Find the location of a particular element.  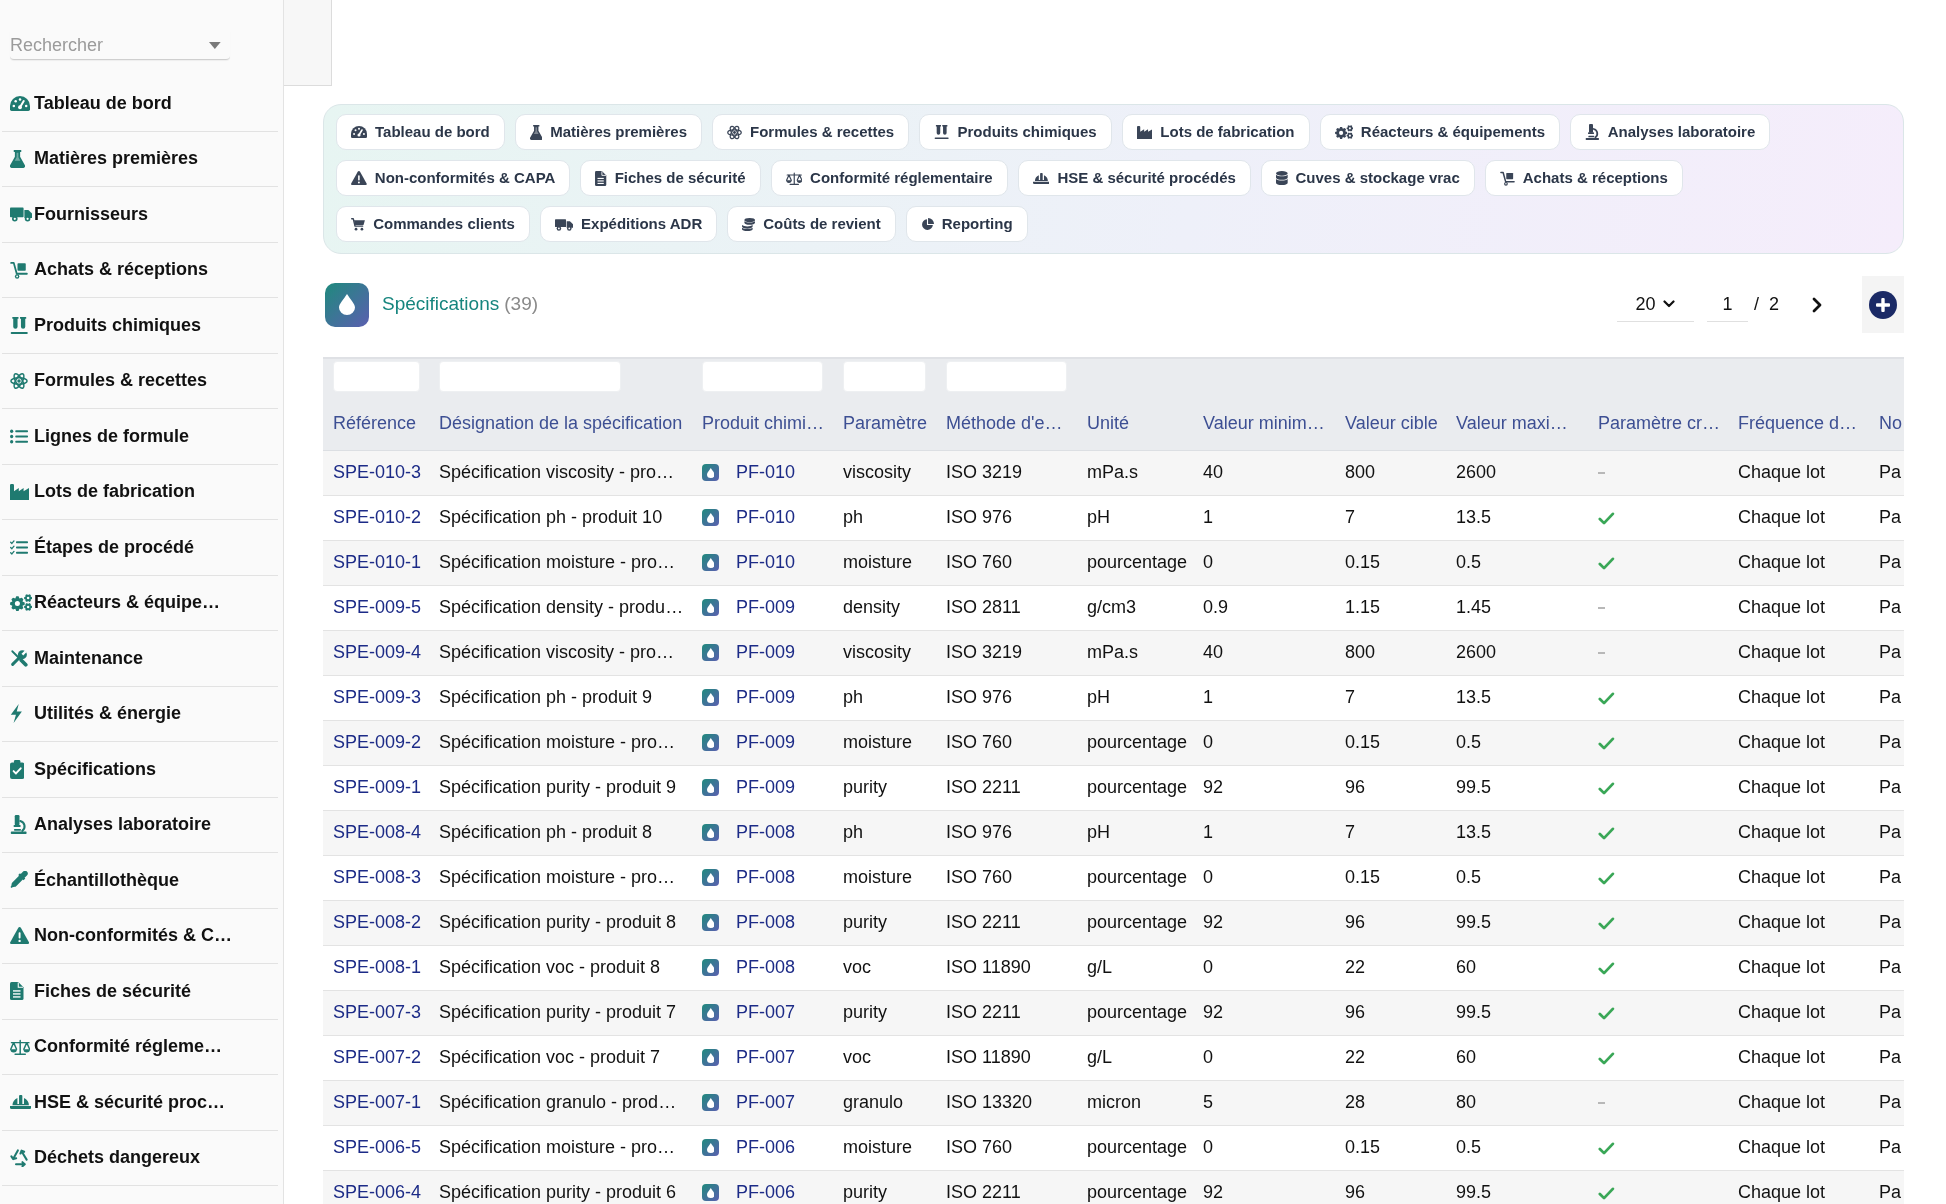

table-cell: ISO 13320 is located at coordinates (1006, 1102).